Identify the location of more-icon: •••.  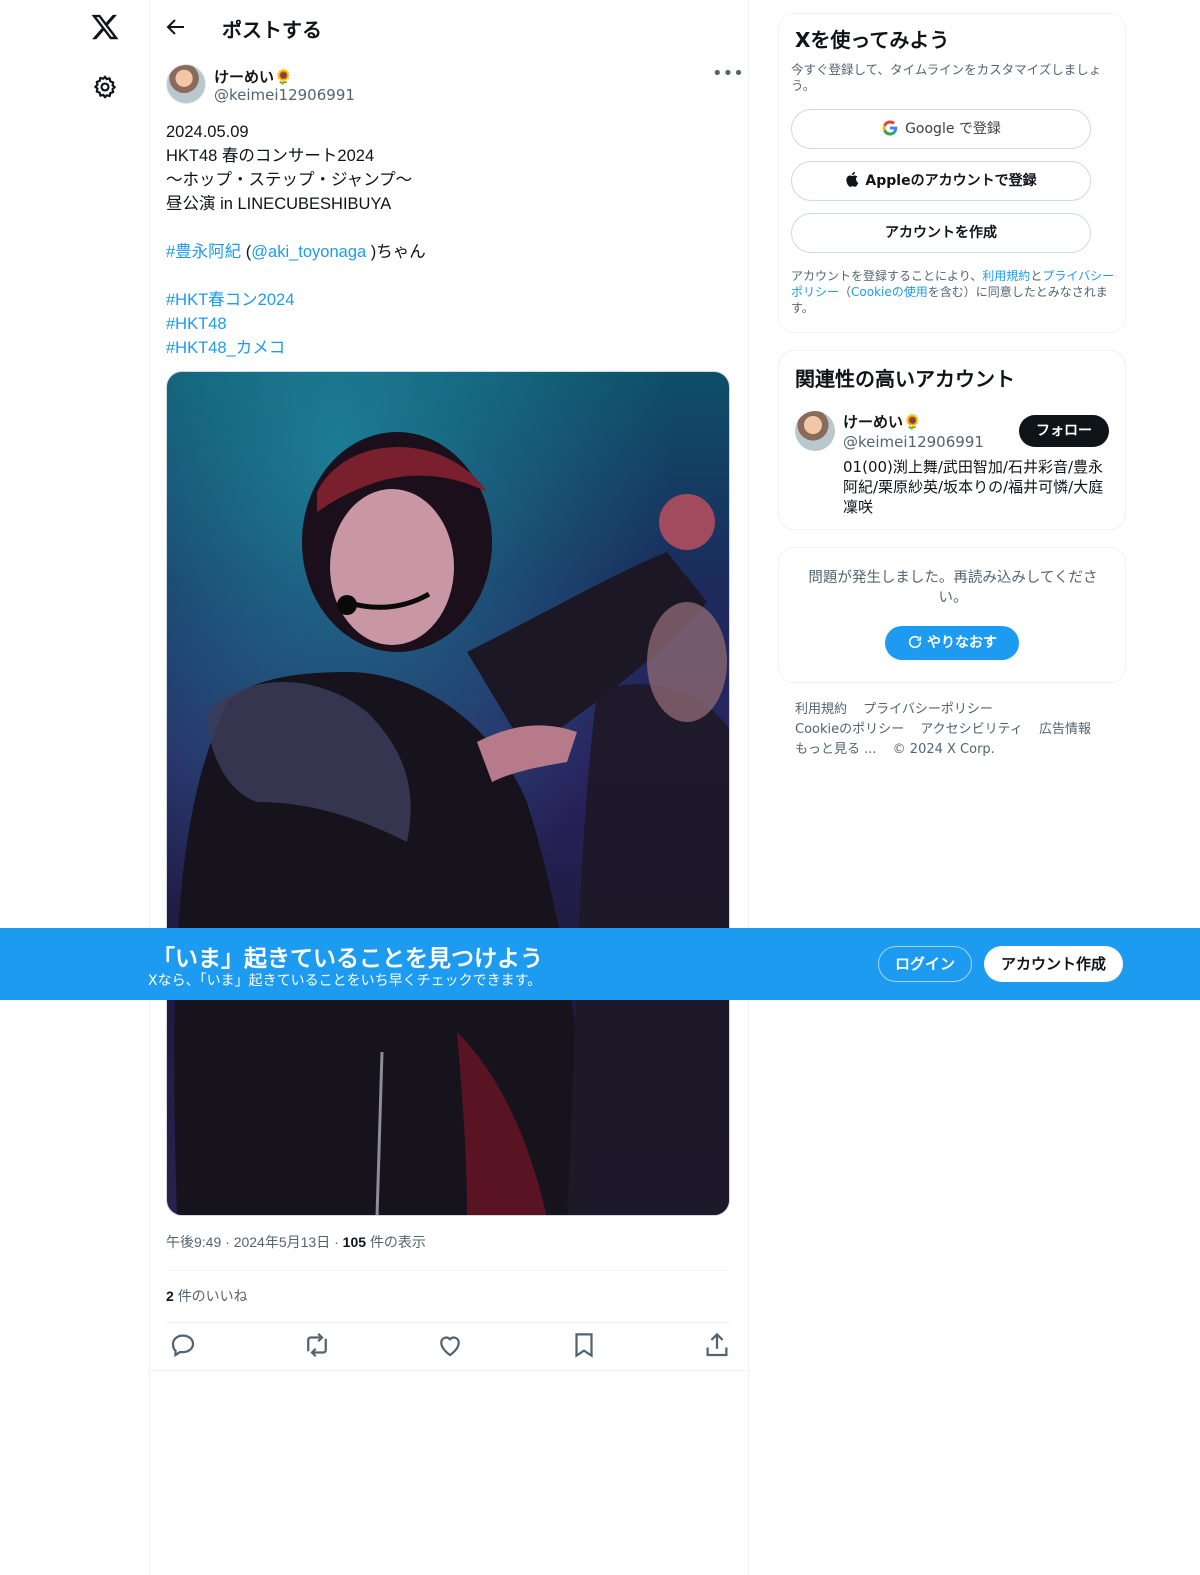
(728, 77).